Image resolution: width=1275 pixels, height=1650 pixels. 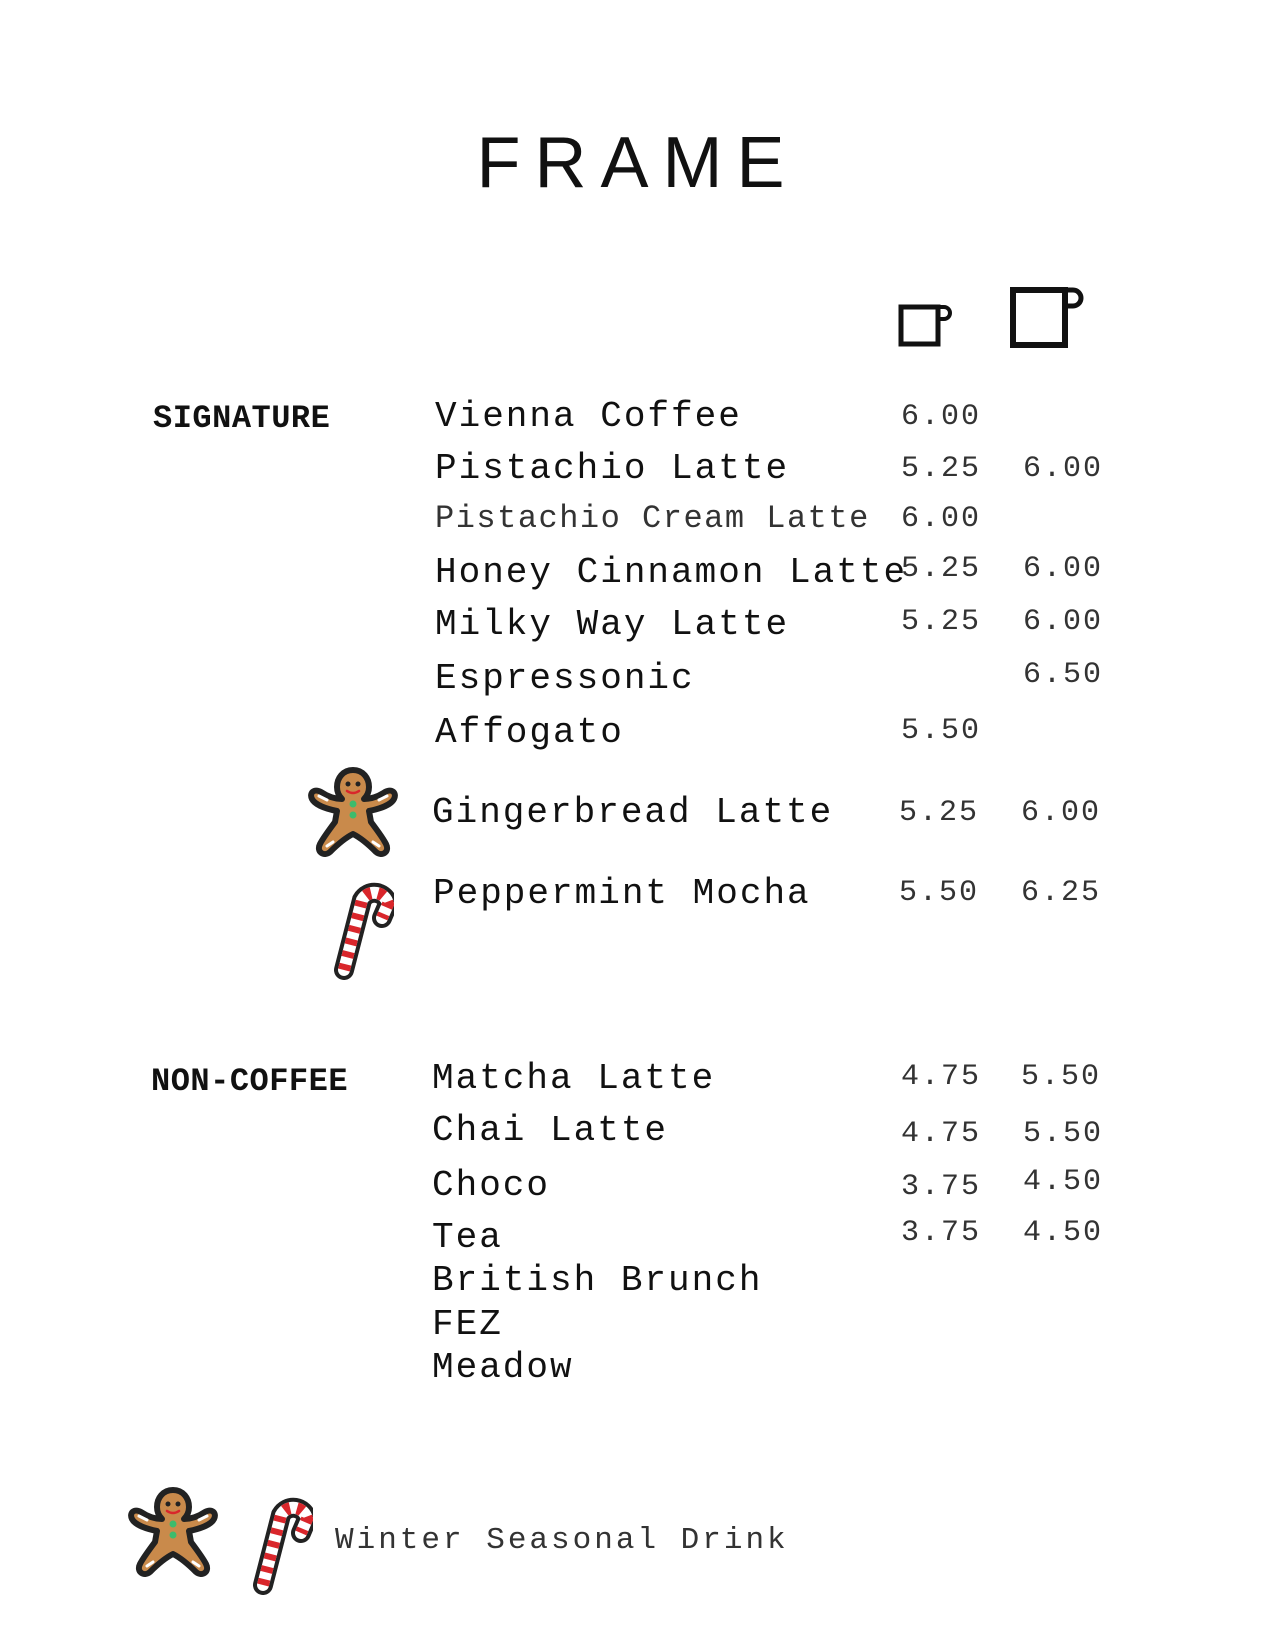 What do you see at coordinates (622, 893) in the screenshot?
I see `menu-item-peppermint-mocha: Peppermint Mocha` at bounding box center [622, 893].